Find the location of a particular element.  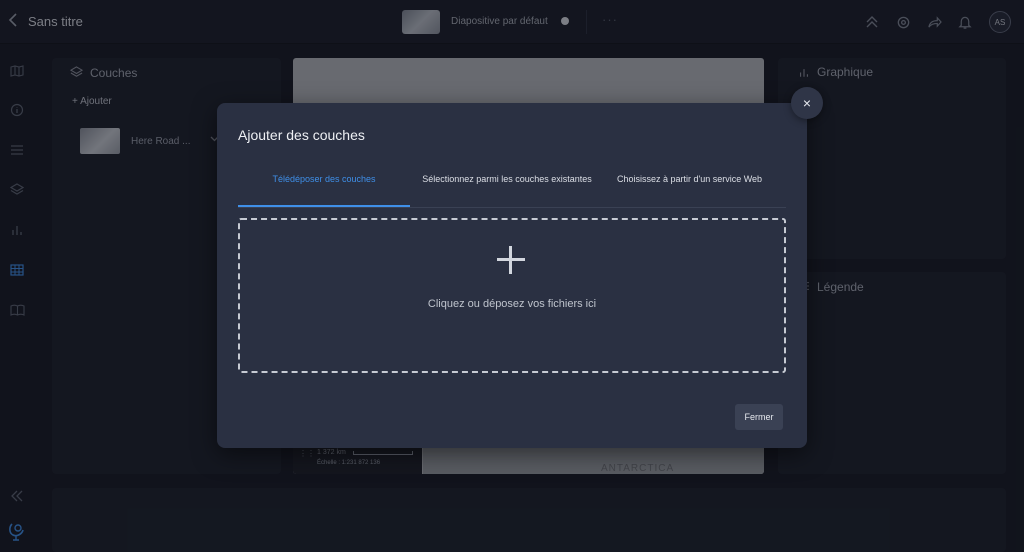

tab-web-service: Choisissez à partir d'un service Web is located at coordinates (689, 190).